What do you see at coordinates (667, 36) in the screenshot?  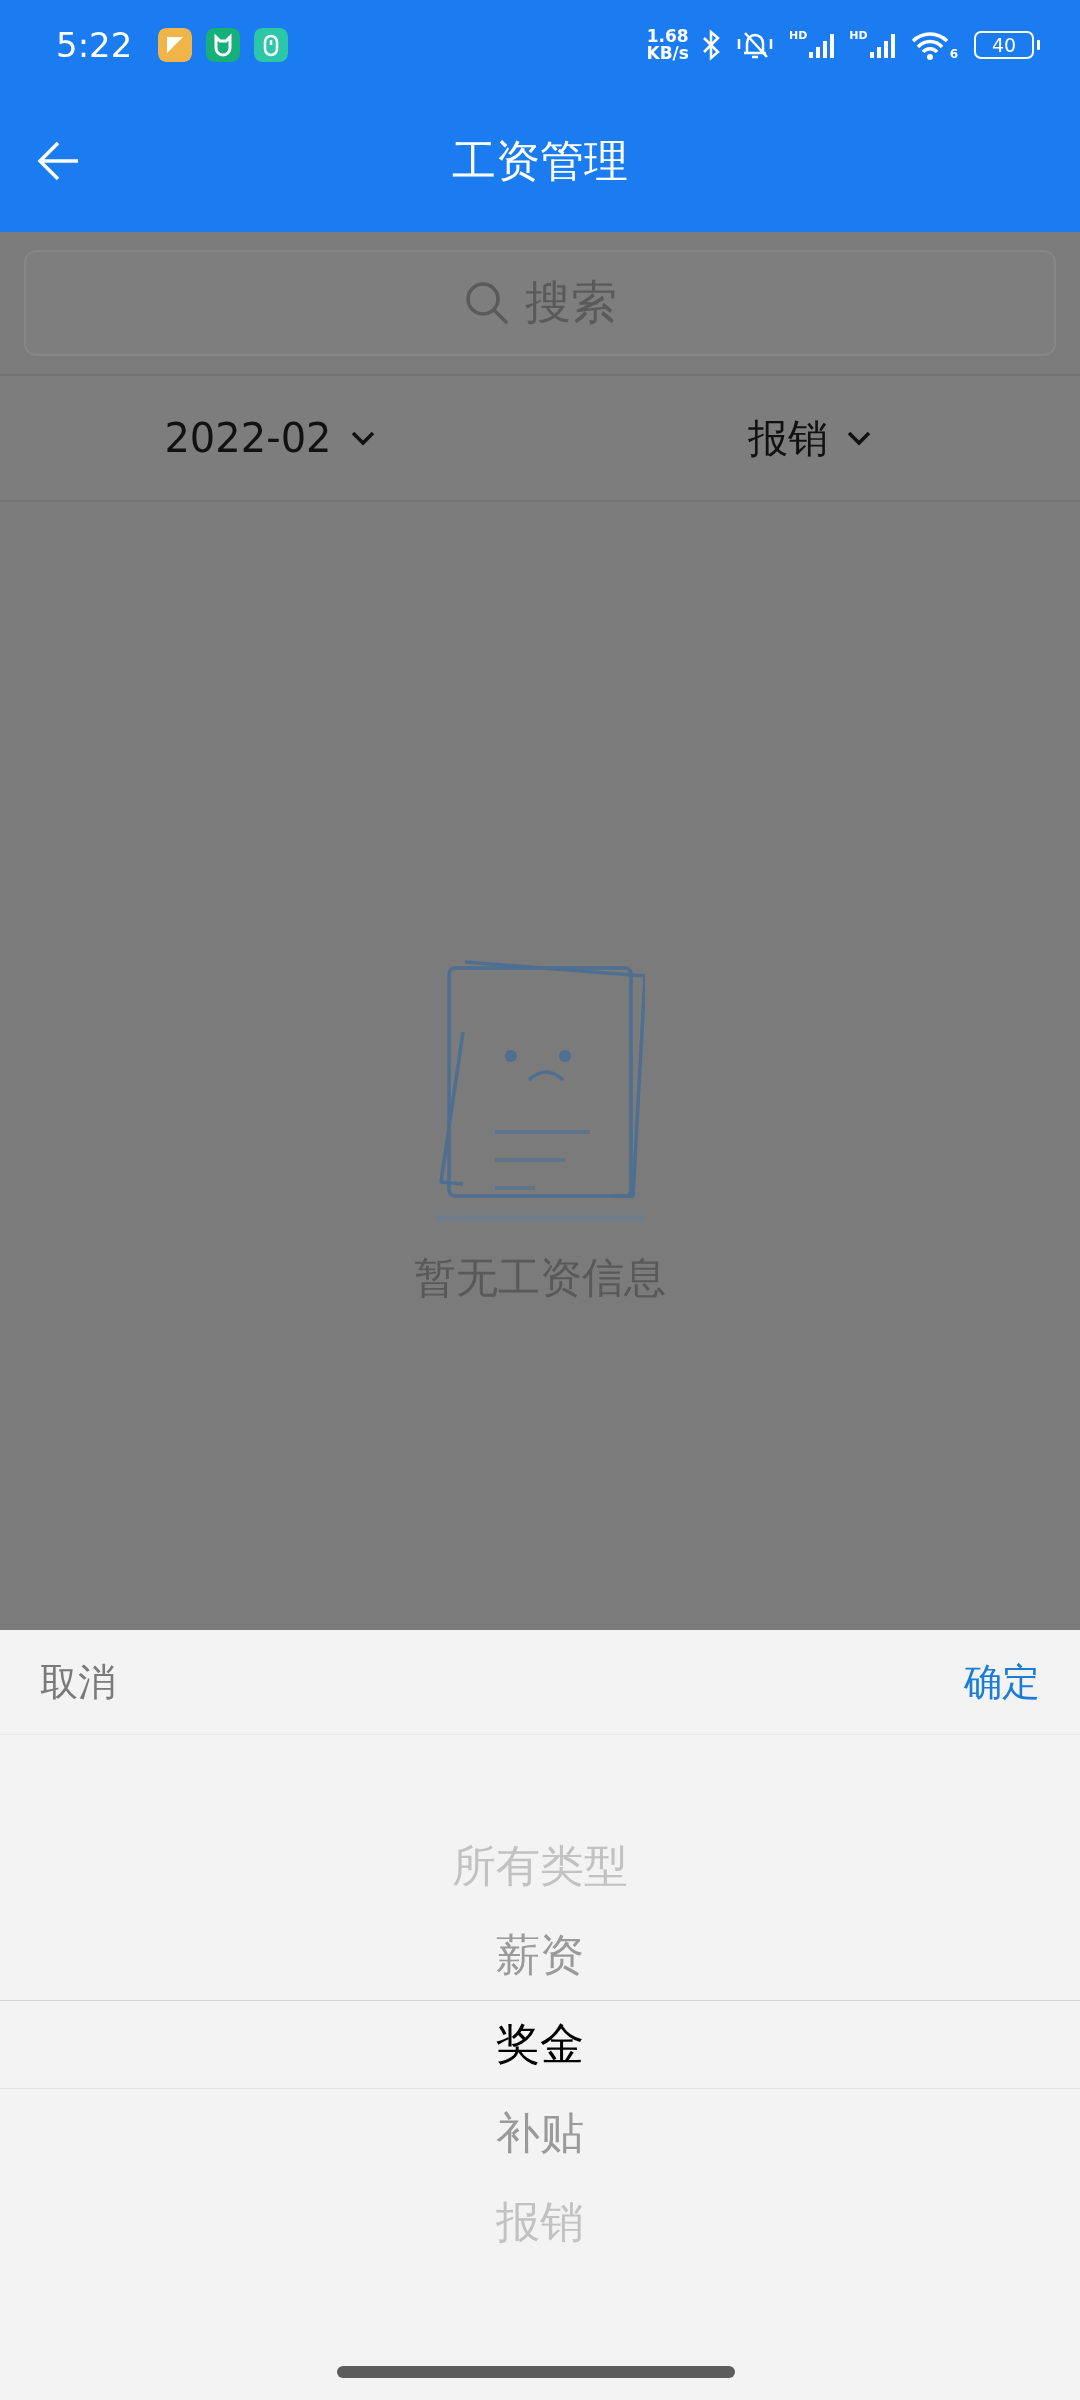 I see `net-speed-value: 1.68` at bounding box center [667, 36].